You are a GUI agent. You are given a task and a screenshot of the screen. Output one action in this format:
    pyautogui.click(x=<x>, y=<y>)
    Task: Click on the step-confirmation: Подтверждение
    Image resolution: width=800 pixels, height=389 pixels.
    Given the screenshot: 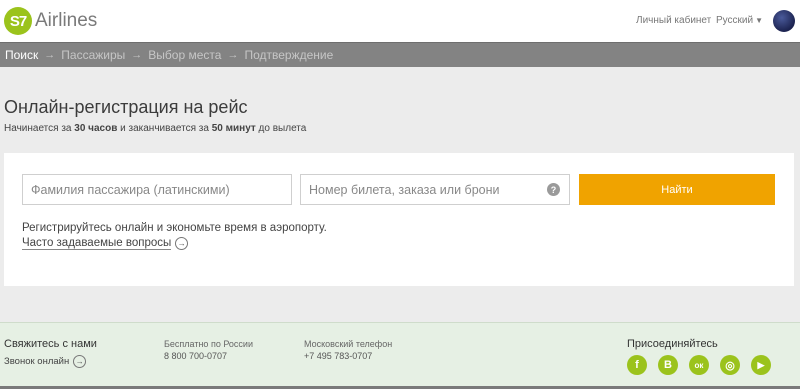 What is the action you would take?
    pyautogui.click(x=289, y=55)
    